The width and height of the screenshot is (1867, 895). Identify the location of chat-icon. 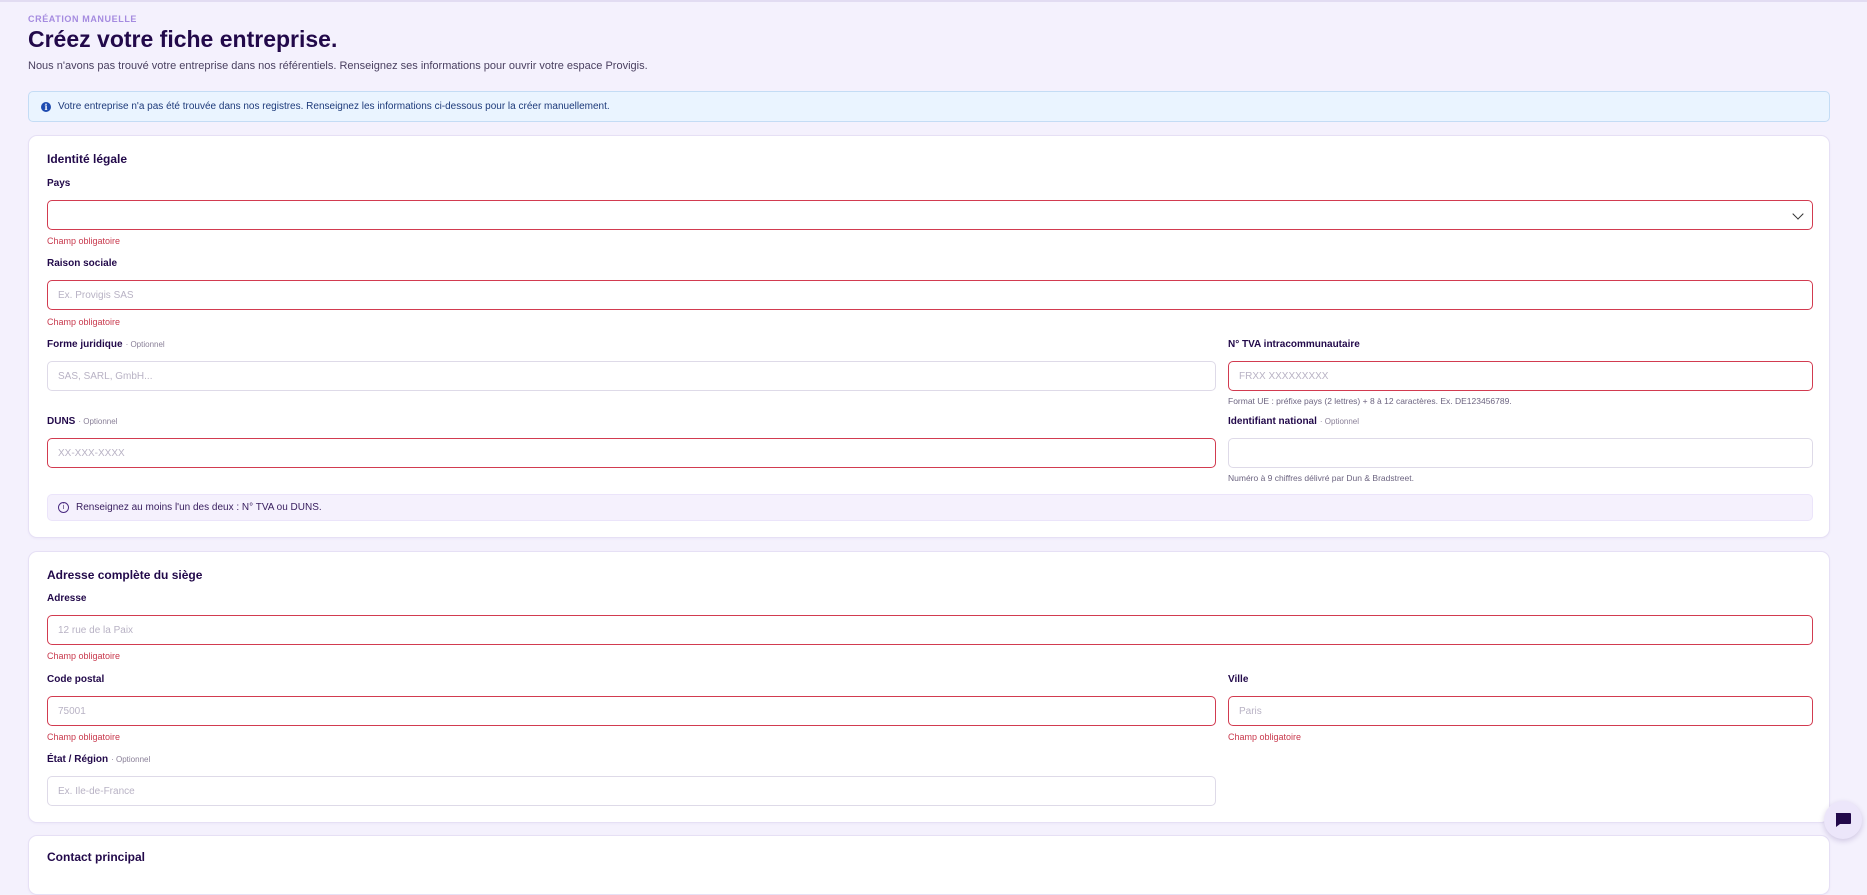
(1843, 820).